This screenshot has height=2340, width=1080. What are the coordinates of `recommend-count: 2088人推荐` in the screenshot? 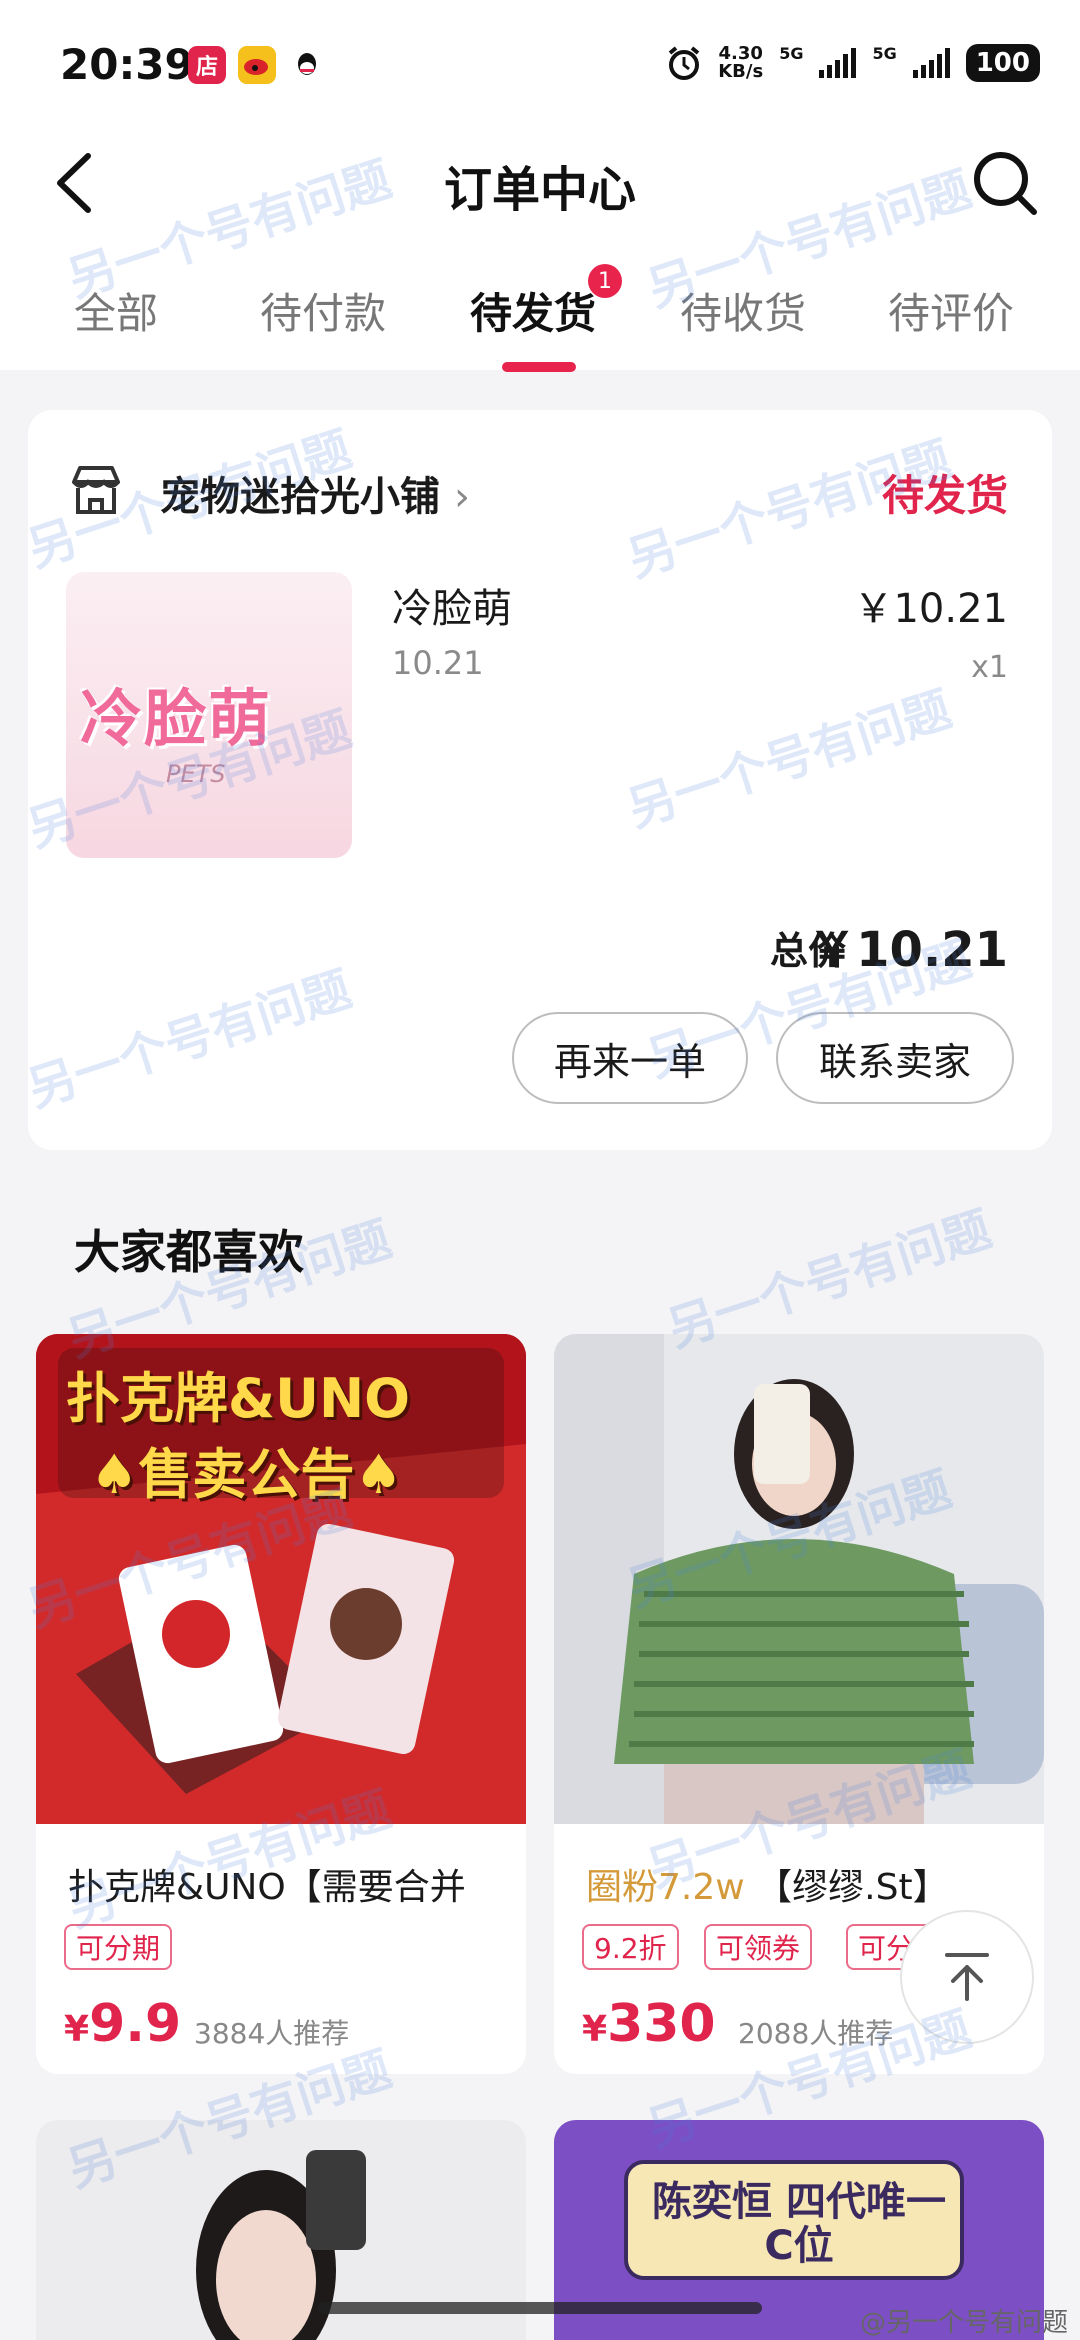 It's located at (816, 2033).